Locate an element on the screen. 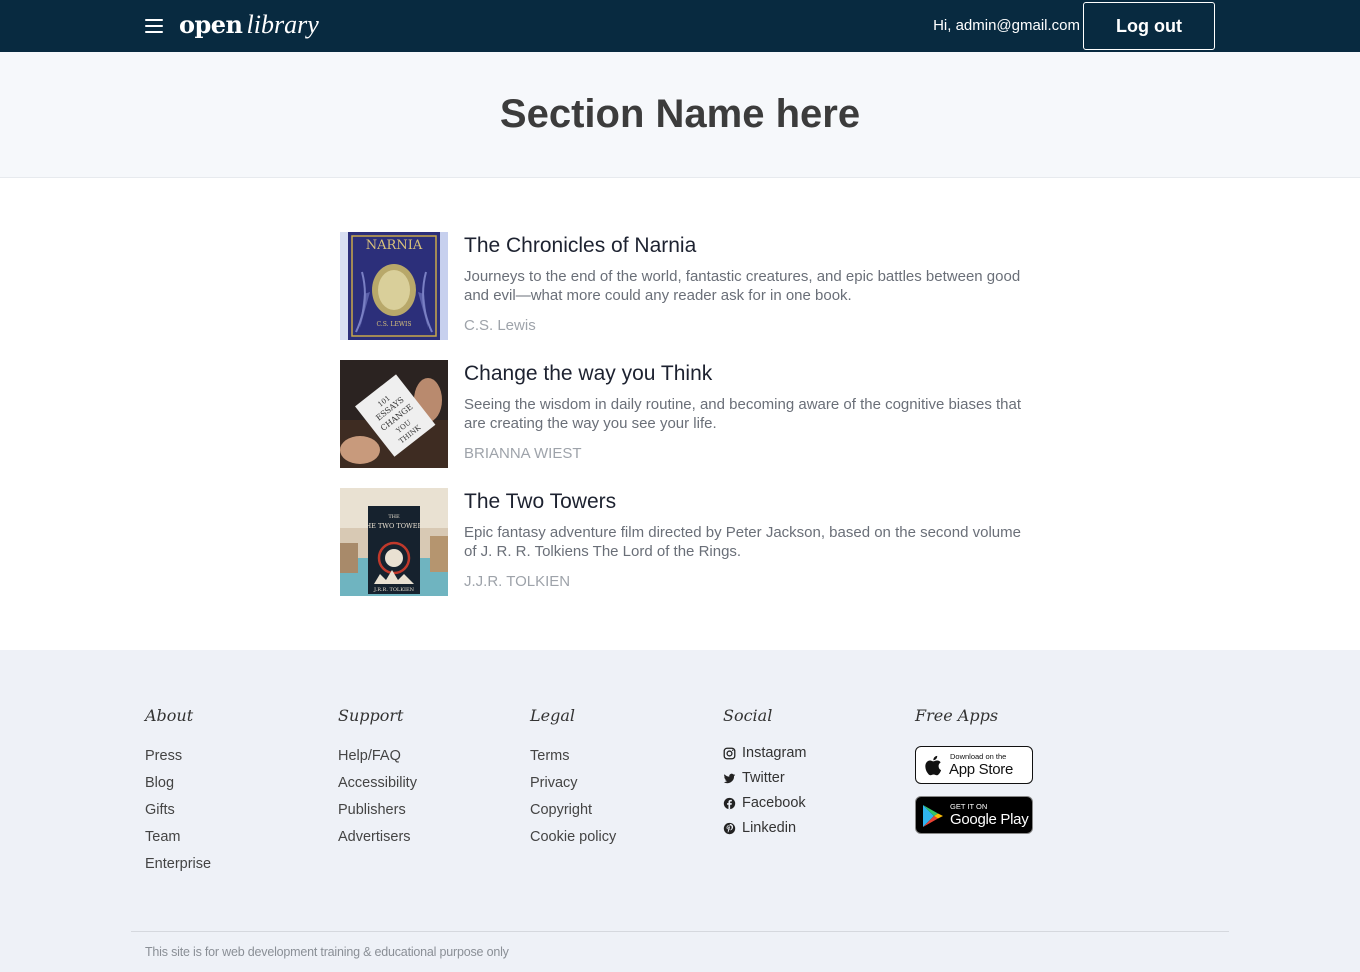  book-author: J.J.R. TOLKIEN is located at coordinates (517, 581).